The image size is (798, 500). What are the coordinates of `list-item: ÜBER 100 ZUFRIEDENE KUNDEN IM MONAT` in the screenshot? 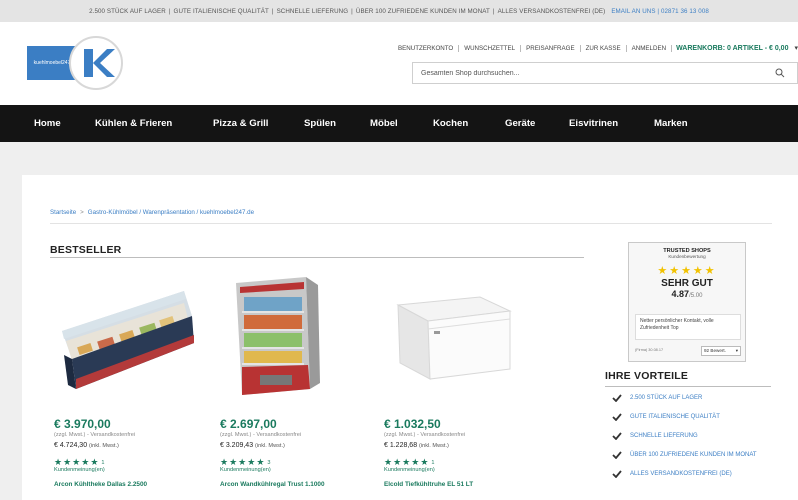 It's located at (687, 455).